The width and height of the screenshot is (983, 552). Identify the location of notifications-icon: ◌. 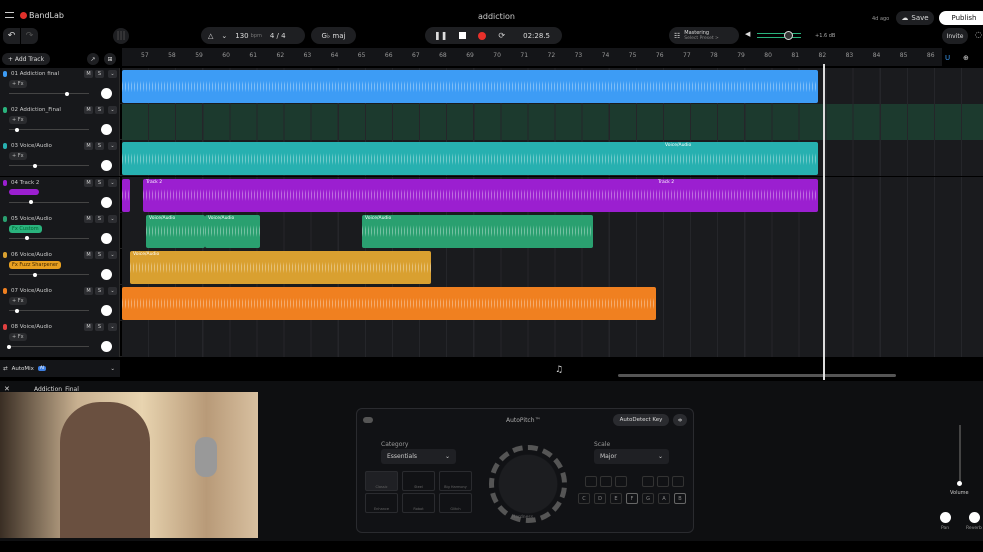
(978, 34).